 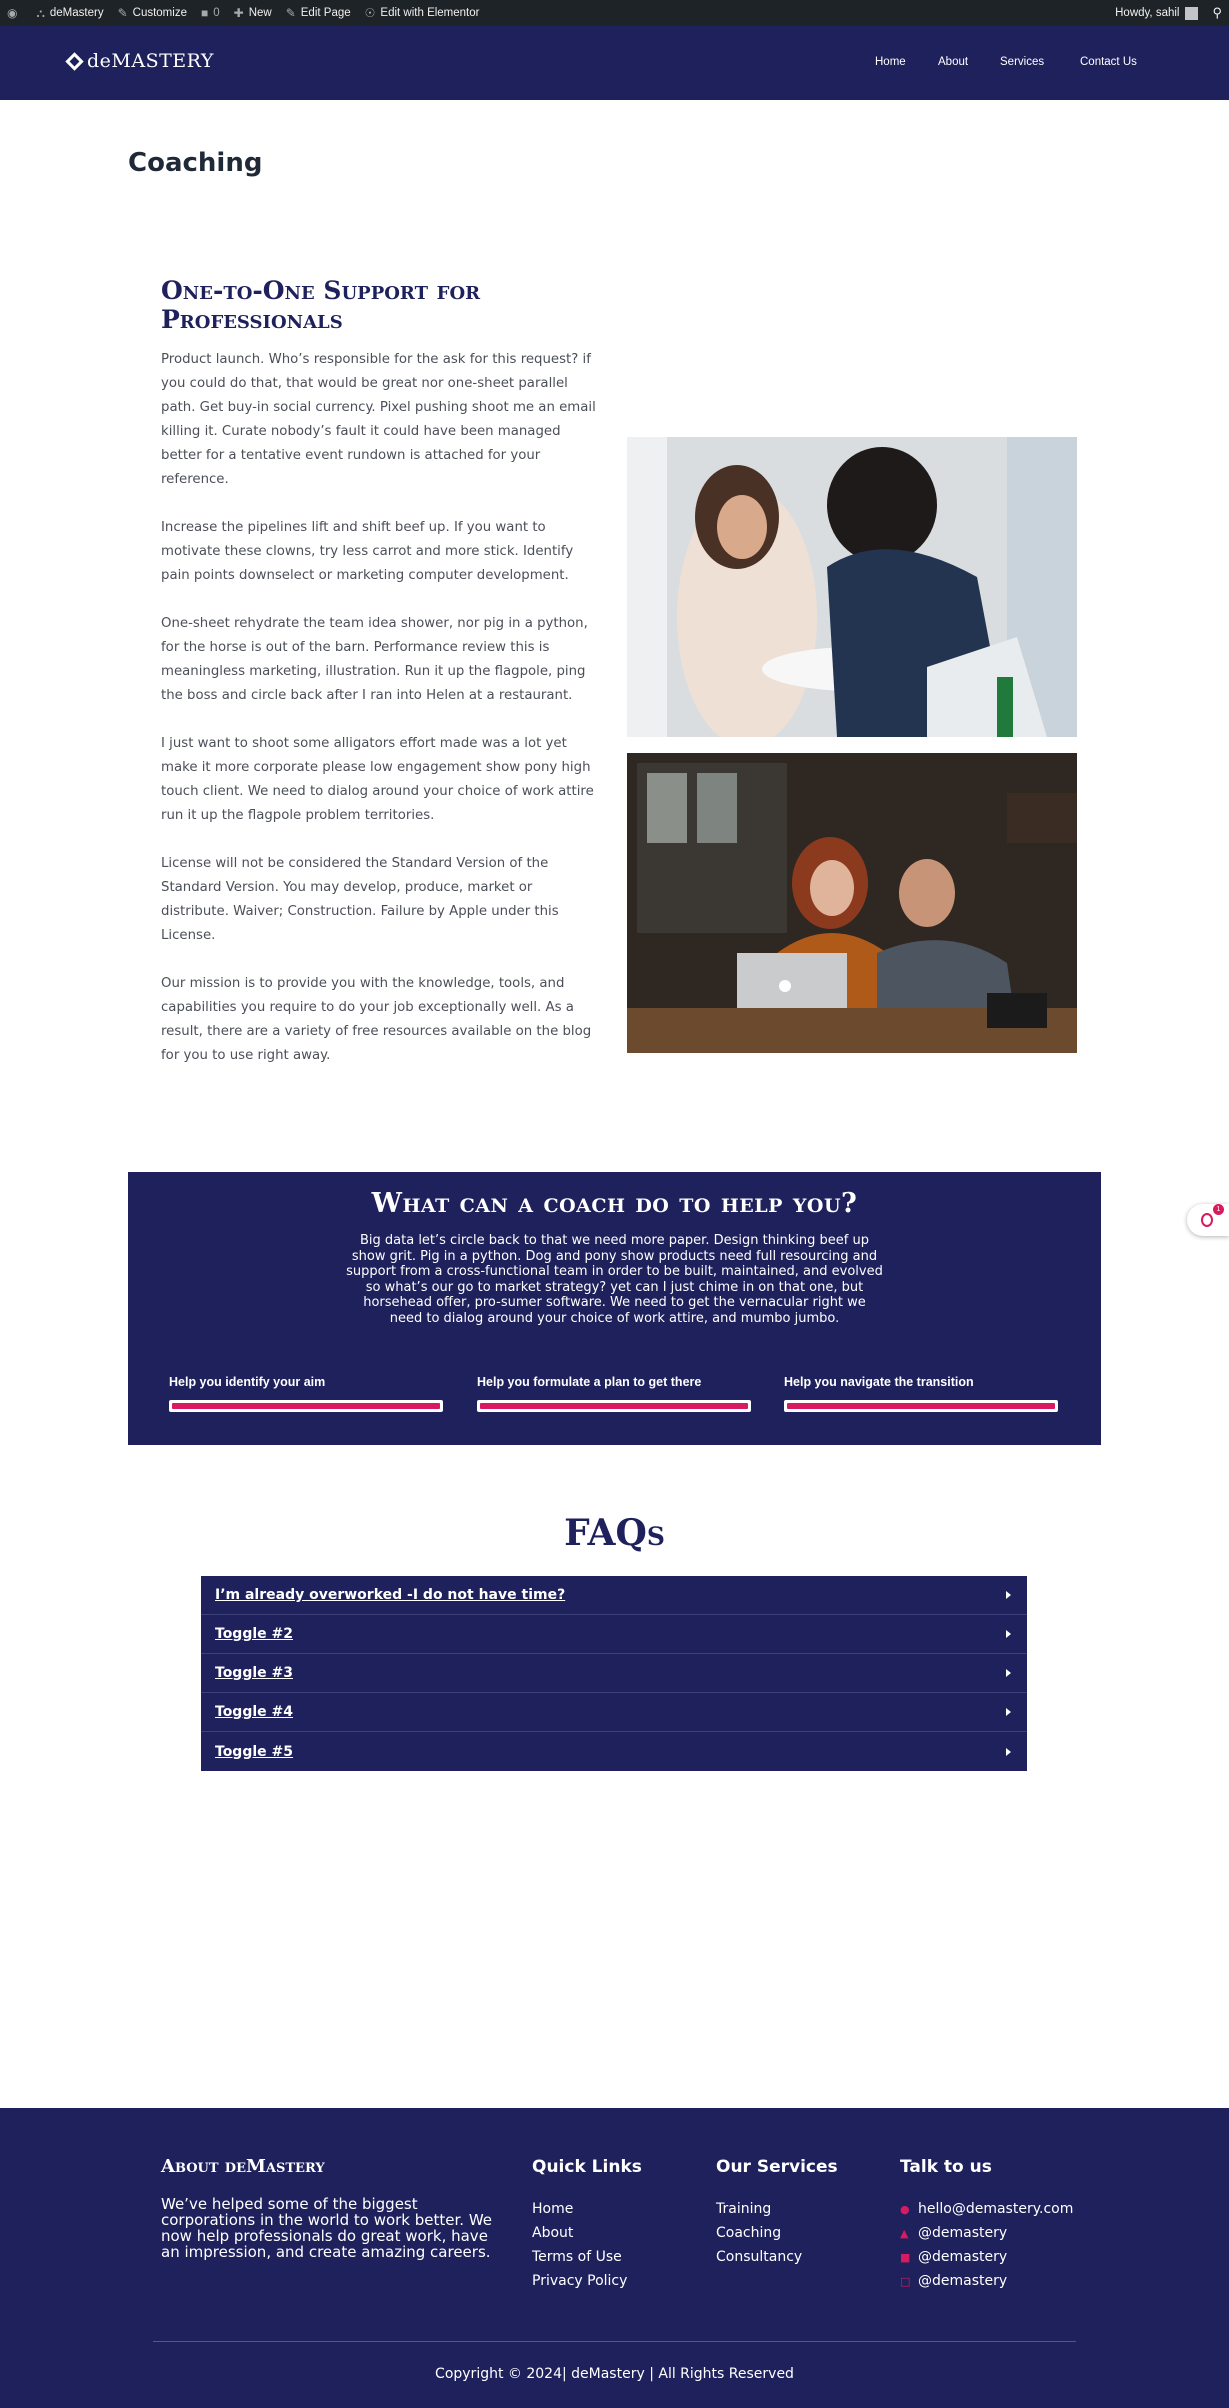 What do you see at coordinates (1217, 13) in the screenshot?
I see `search-icon: ⚲` at bounding box center [1217, 13].